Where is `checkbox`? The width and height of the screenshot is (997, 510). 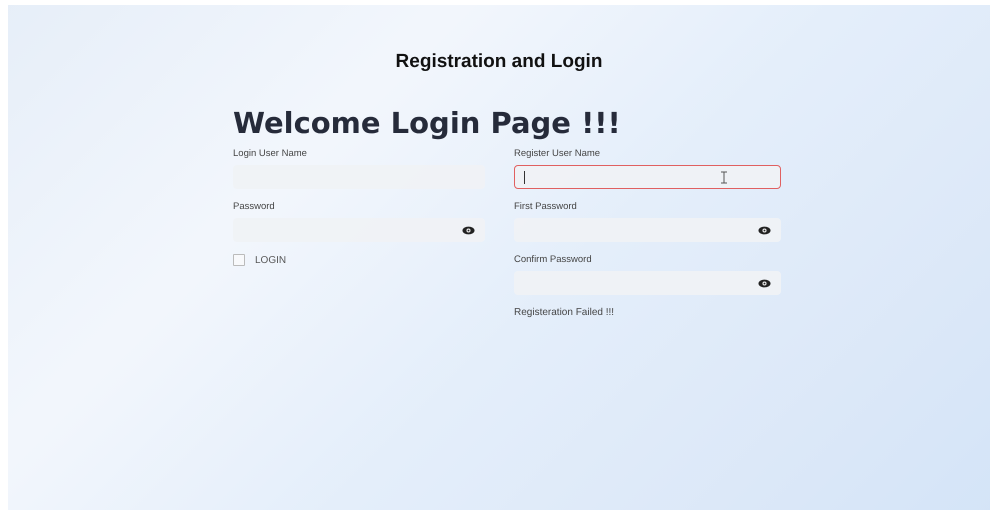 checkbox is located at coordinates (239, 260).